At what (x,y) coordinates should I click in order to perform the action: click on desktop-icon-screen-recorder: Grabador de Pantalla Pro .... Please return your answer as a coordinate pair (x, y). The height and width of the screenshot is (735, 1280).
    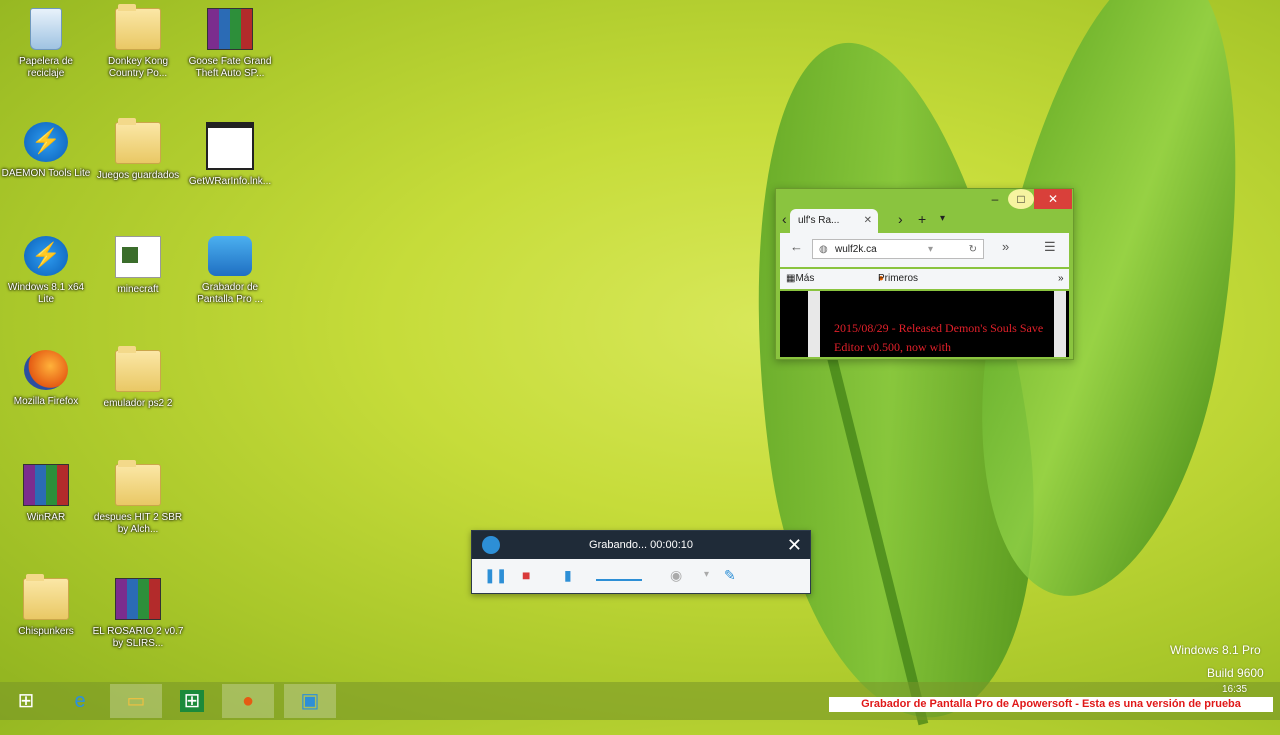
    Looking at the image, I should click on (230, 271).